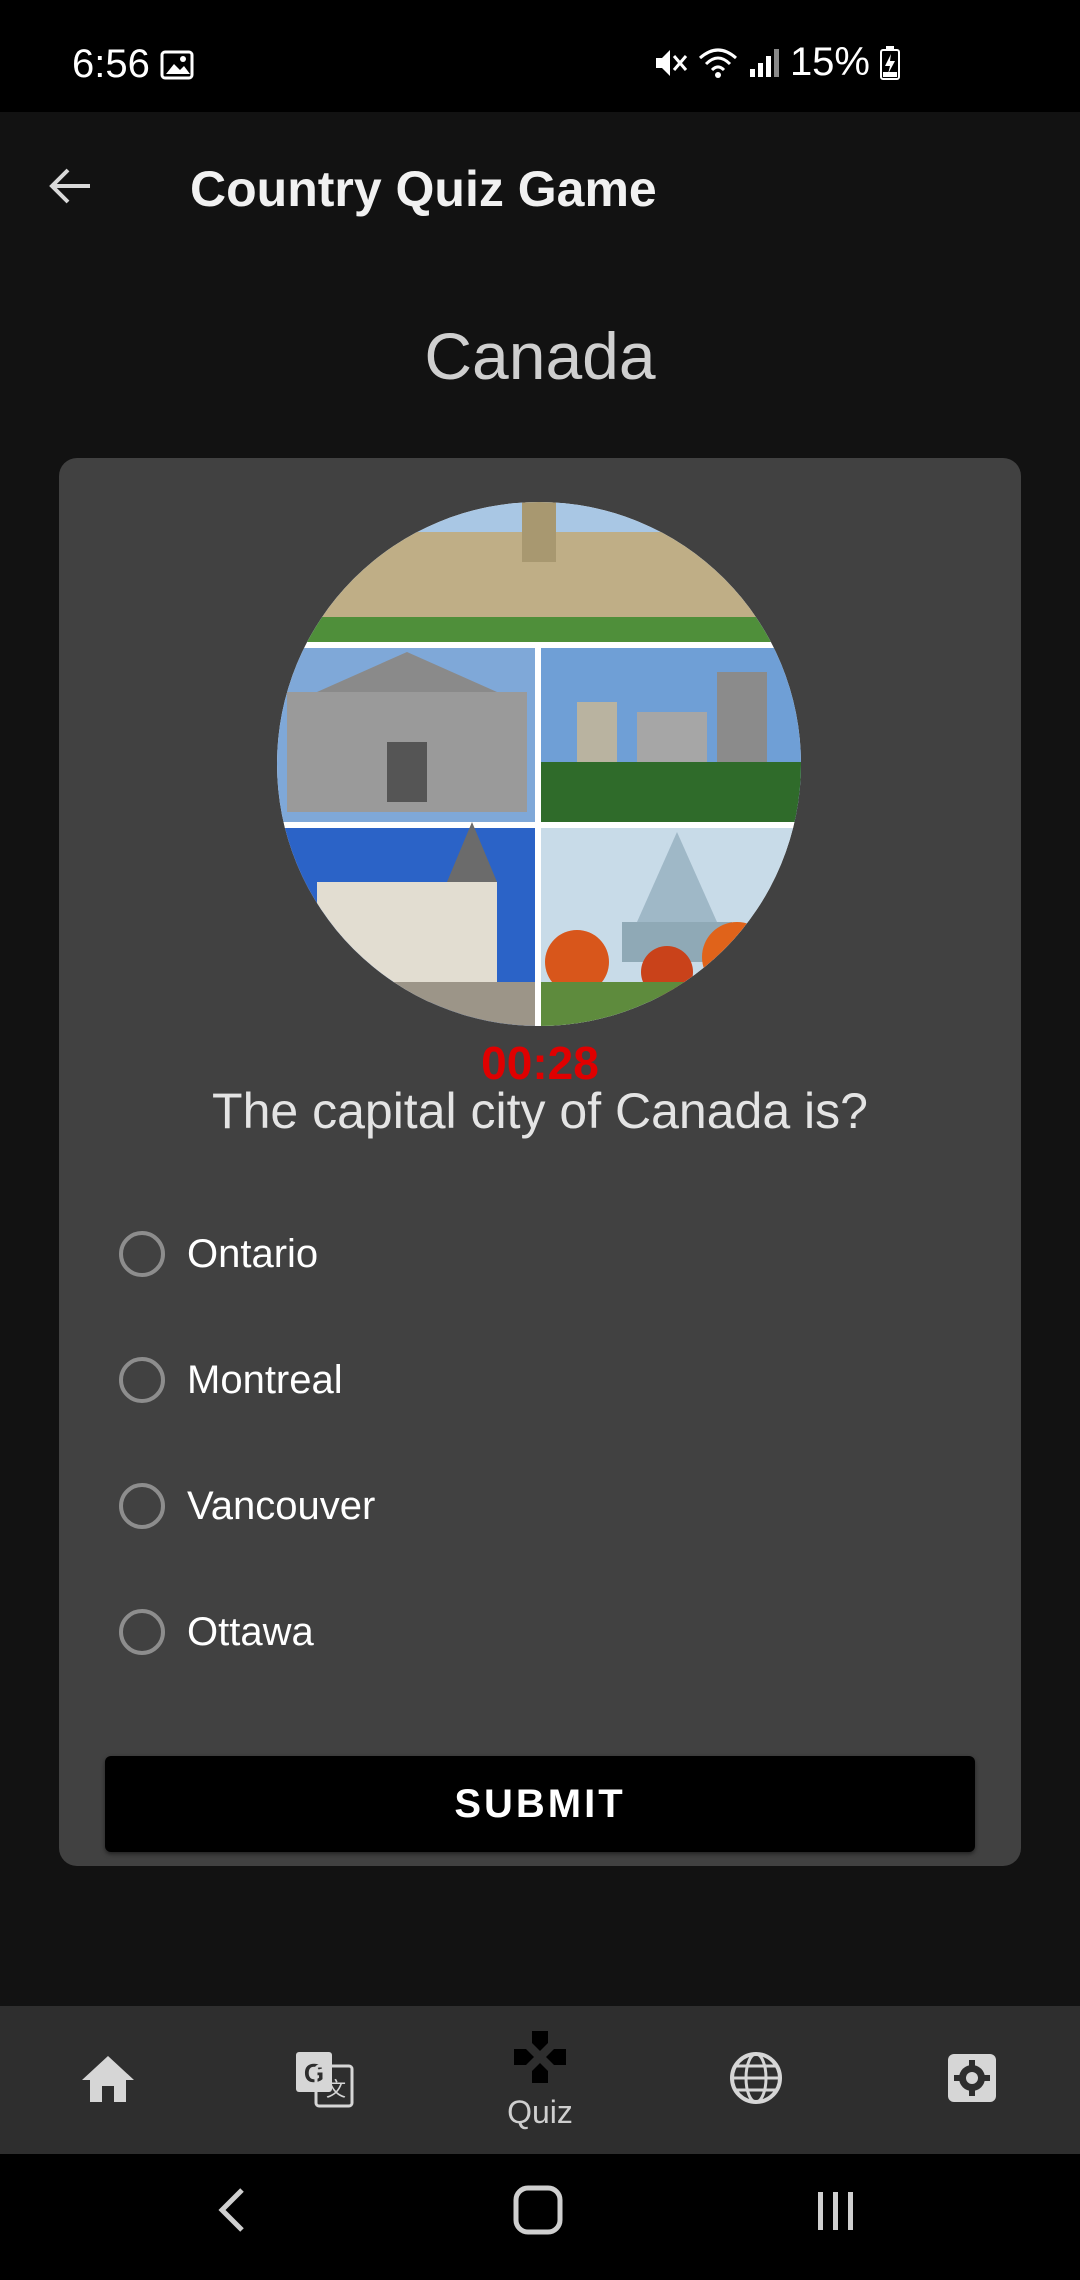  I want to click on country-title: Canada, so click(540, 356).